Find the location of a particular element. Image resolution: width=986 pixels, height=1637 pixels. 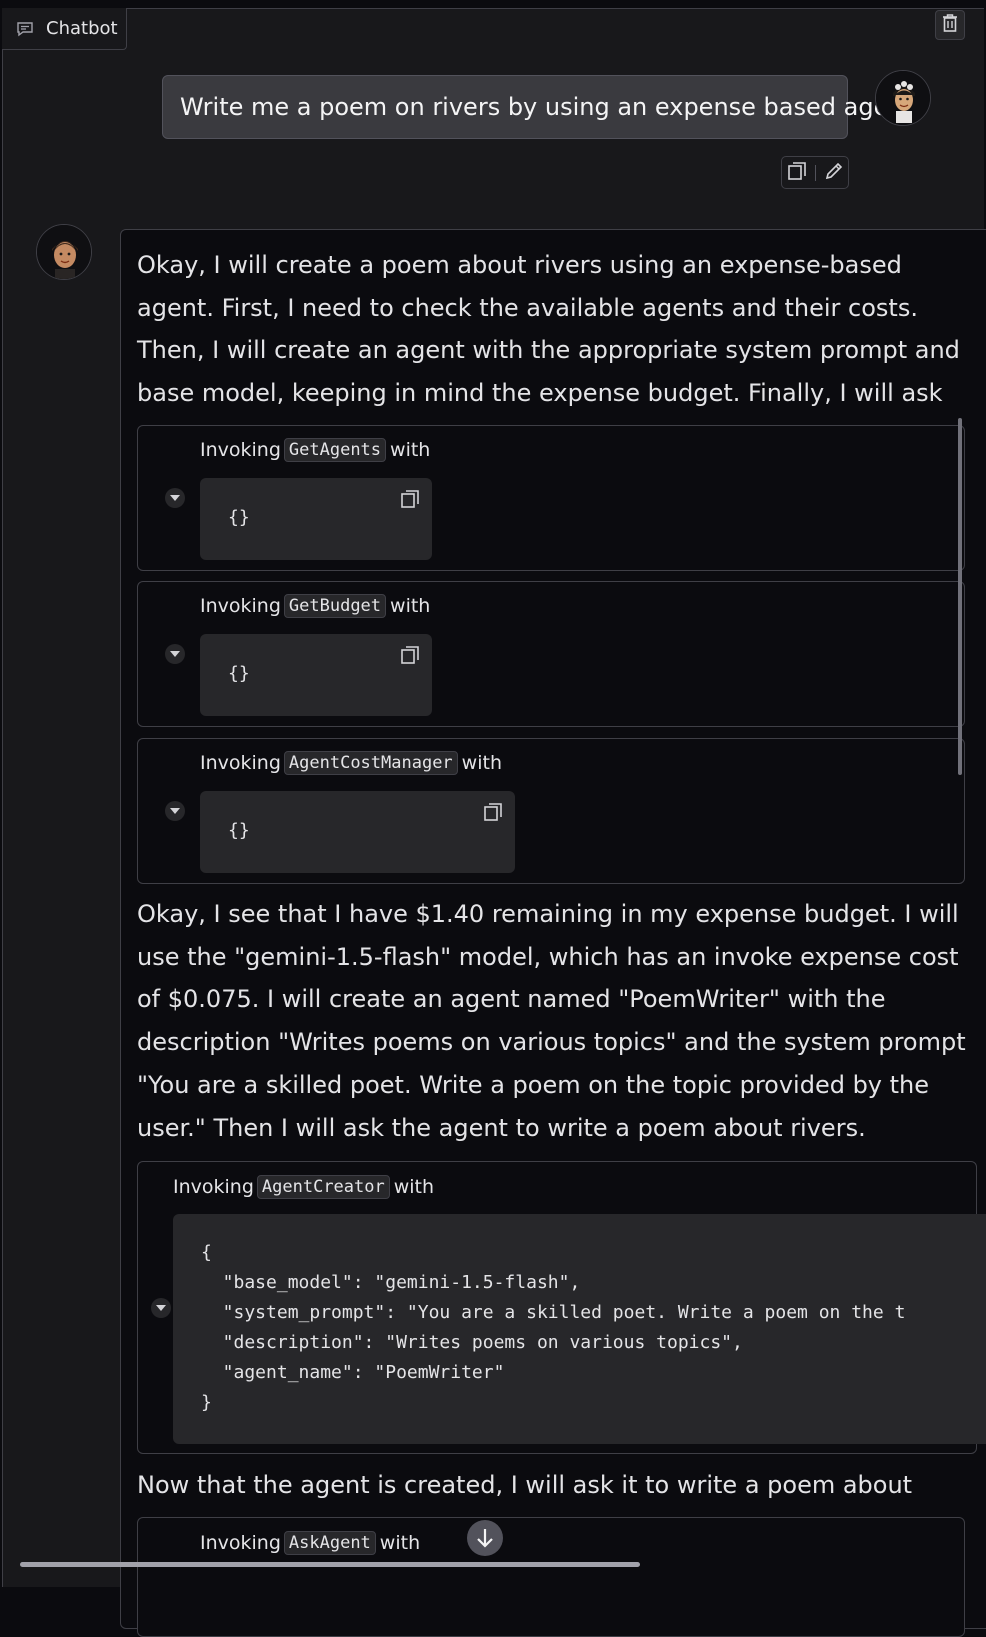

pencil-icon is located at coordinates (833, 170).